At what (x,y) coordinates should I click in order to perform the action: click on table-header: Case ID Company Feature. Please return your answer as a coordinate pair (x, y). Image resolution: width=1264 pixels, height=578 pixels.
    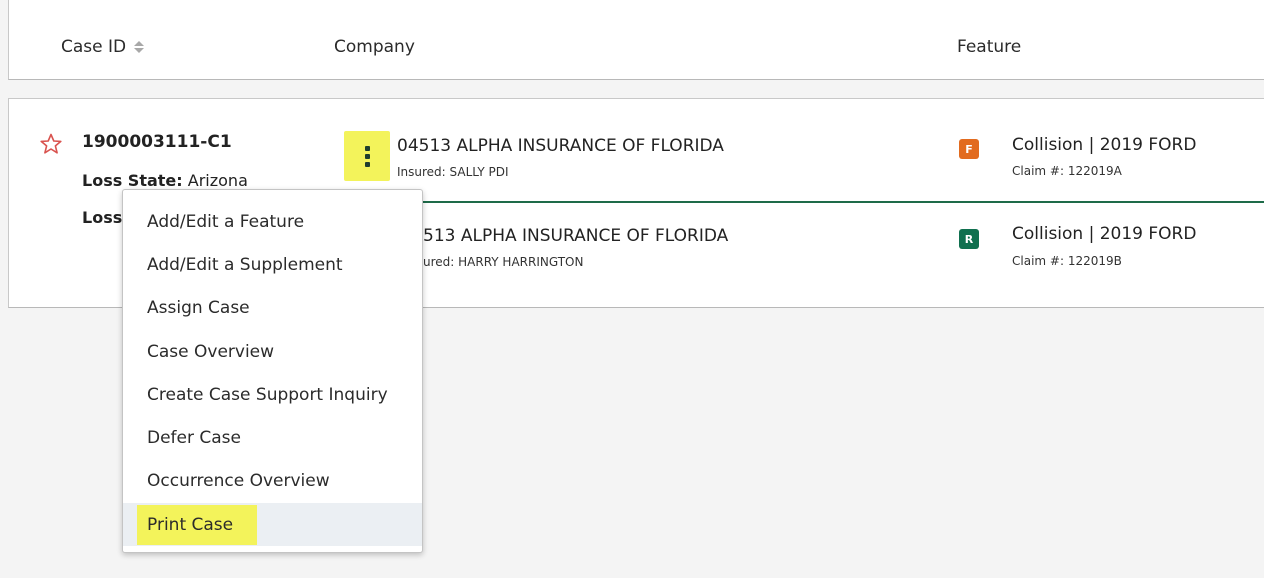
    Looking at the image, I should click on (636, 40).